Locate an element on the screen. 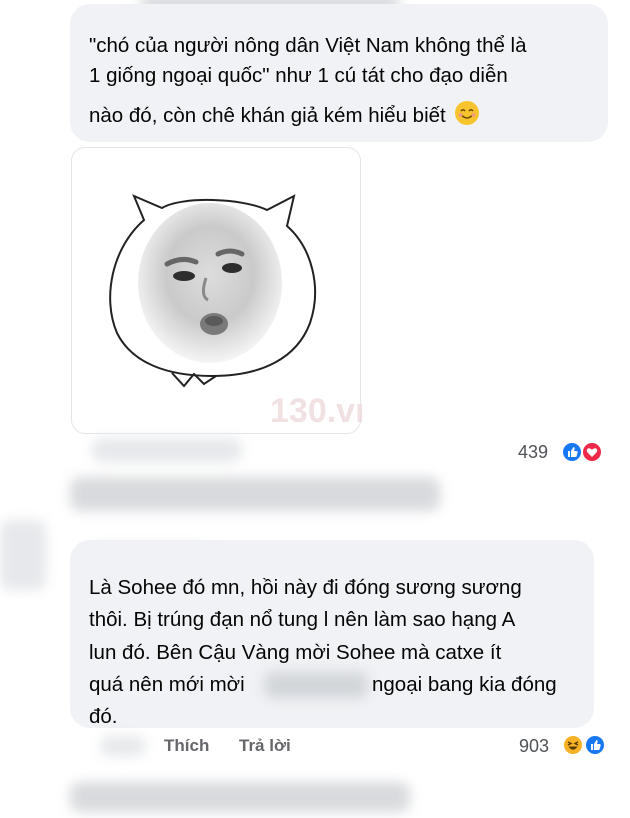  cat-face-sticker-icon: 130.vn is located at coordinates (242, 312).